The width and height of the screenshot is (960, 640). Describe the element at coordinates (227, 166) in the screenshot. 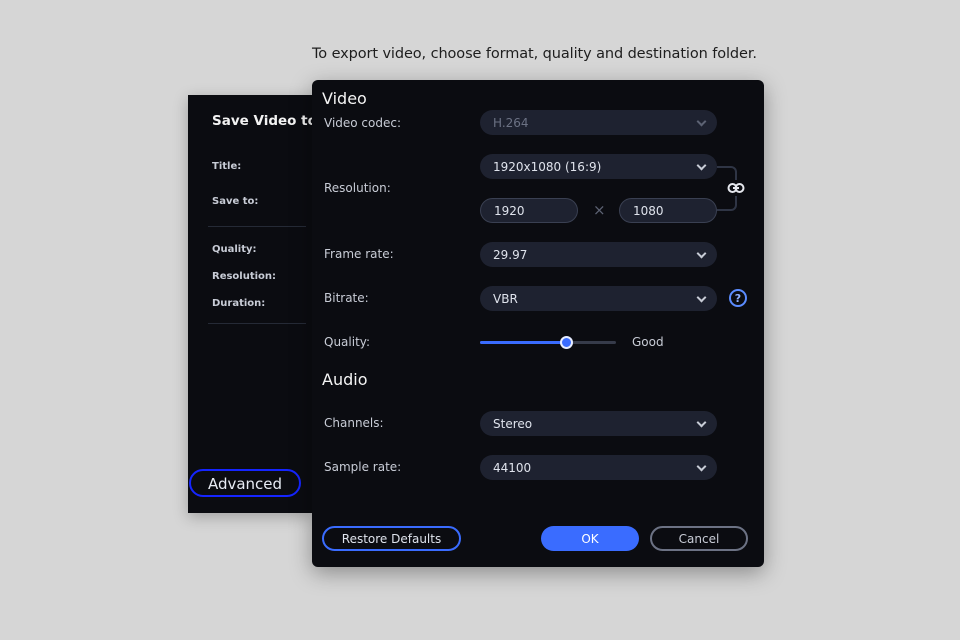

I see `title-label: Title:` at that location.